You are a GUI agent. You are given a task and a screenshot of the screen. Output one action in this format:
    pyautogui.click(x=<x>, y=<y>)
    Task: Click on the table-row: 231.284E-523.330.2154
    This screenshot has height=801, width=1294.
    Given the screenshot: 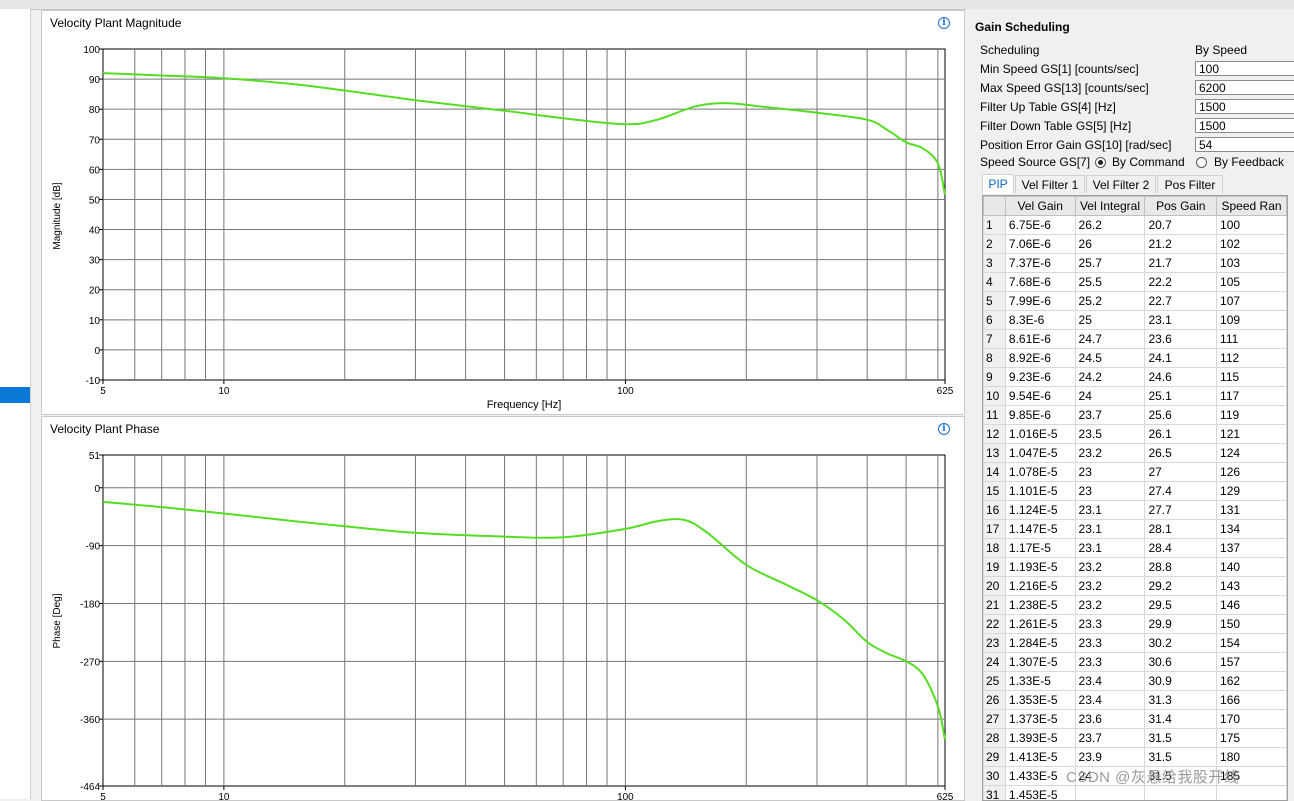 What is the action you would take?
    pyautogui.click(x=1135, y=643)
    